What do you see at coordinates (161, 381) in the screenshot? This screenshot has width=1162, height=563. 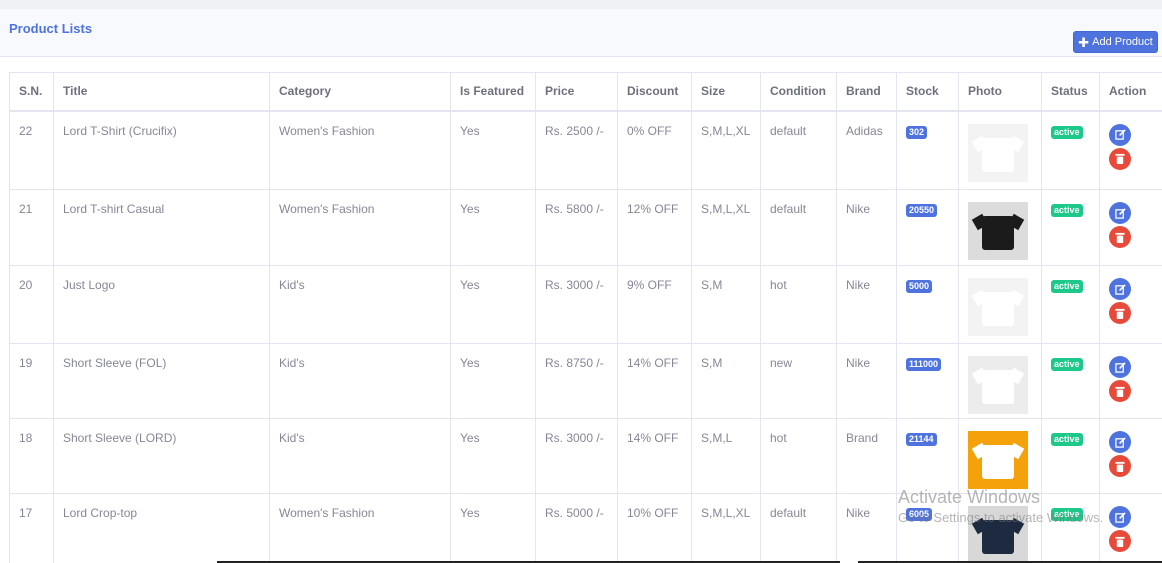 I see `cell-title: Short Sleeve (FOL)` at bounding box center [161, 381].